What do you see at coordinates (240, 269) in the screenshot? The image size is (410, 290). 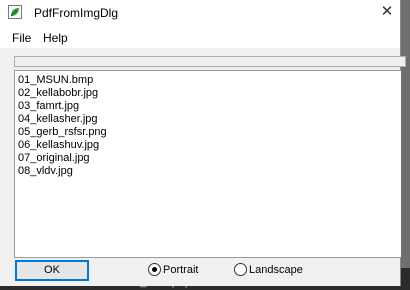 I see `radio-circle` at bounding box center [240, 269].